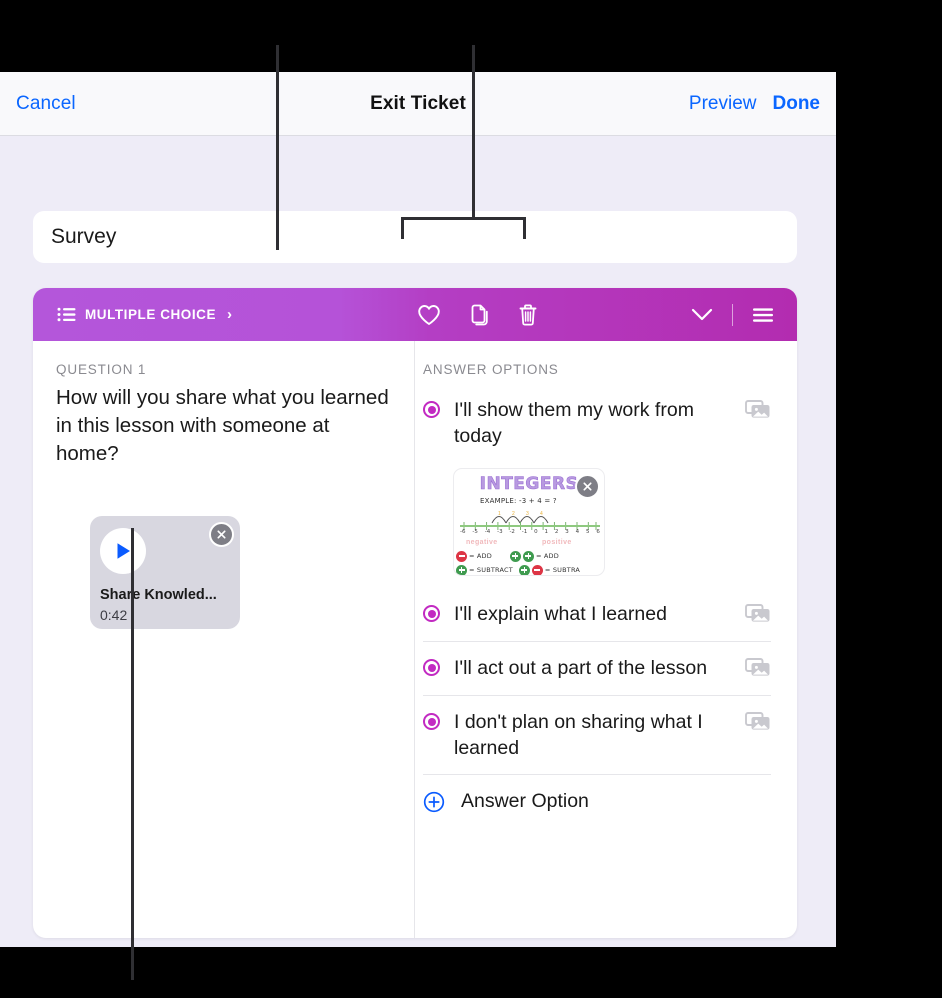 This screenshot has height=998, width=942. What do you see at coordinates (132, 754) in the screenshot?
I see `callout-line-question-media` at bounding box center [132, 754].